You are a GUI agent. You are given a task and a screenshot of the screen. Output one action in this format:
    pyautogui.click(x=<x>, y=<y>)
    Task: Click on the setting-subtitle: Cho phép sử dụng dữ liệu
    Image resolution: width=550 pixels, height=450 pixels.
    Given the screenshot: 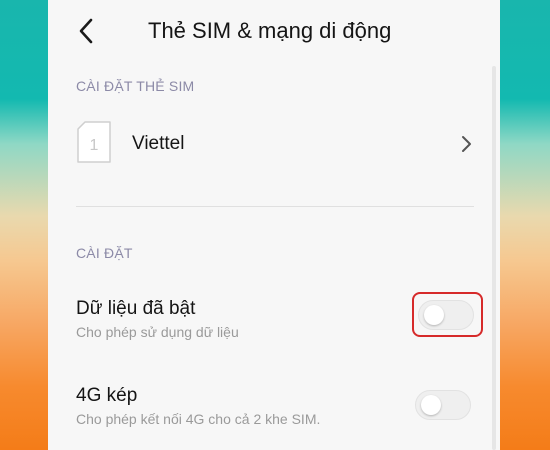 What is the action you would take?
    pyautogui.click(x=157, y=332)
    